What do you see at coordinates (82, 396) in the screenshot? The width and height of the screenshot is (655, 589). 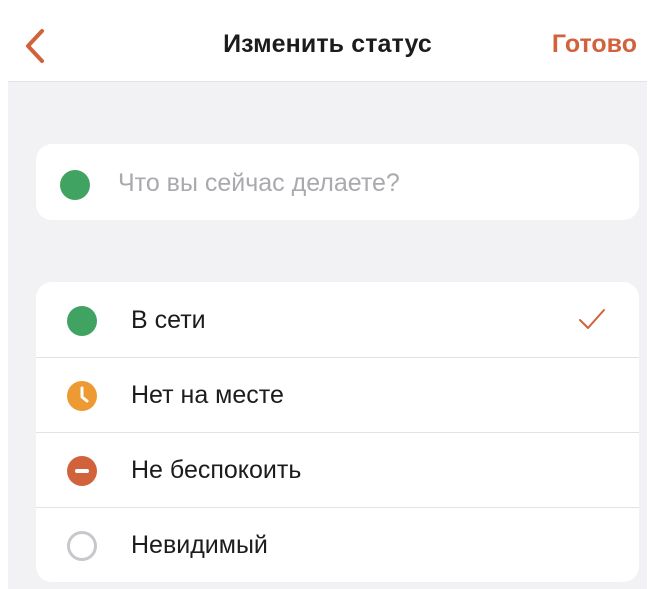 I see `clock-icon` at bounding box center [82, 396].